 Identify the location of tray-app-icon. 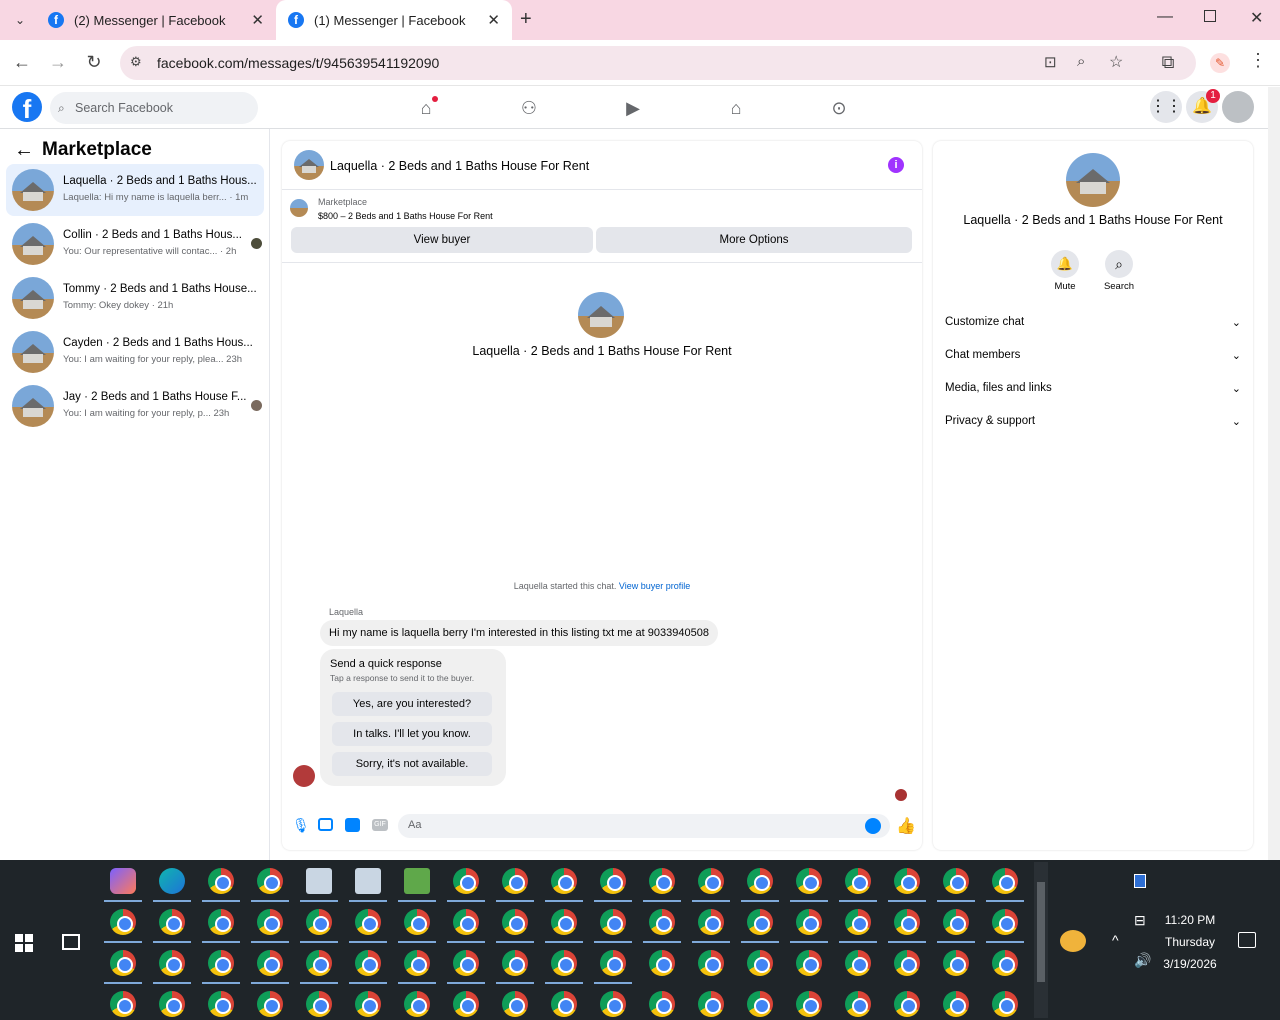
(1140, 881).